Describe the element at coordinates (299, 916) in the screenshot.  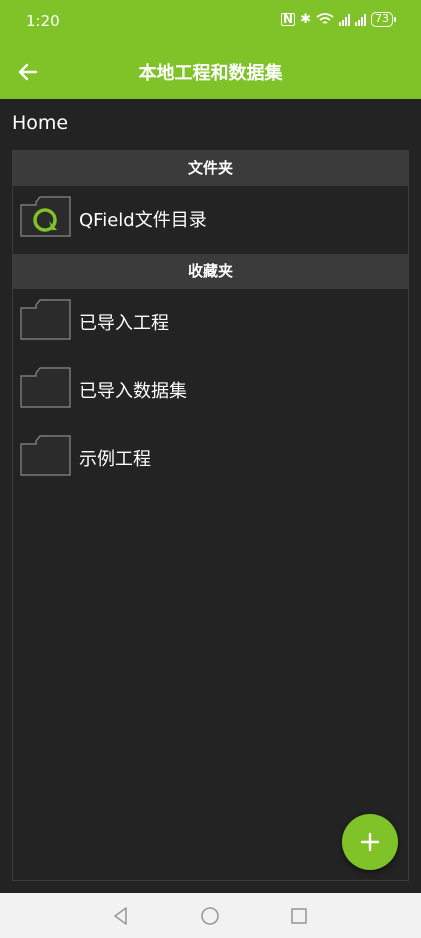
I see `nav-recents-icon` at that location.